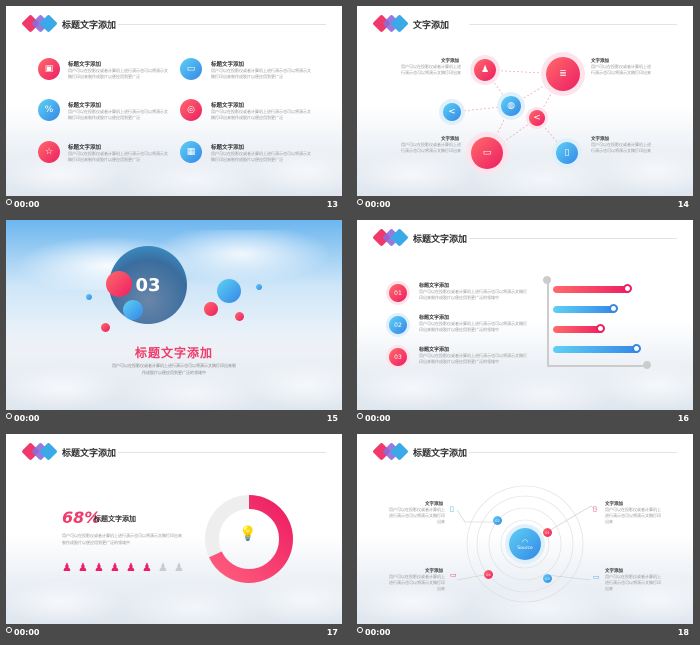 This screenshot has width=700, height=645. What do you see at coordinates (173, 353) in the screenshot?
I see `section-title: 标题文字添加` at bounding box center [173, 353].